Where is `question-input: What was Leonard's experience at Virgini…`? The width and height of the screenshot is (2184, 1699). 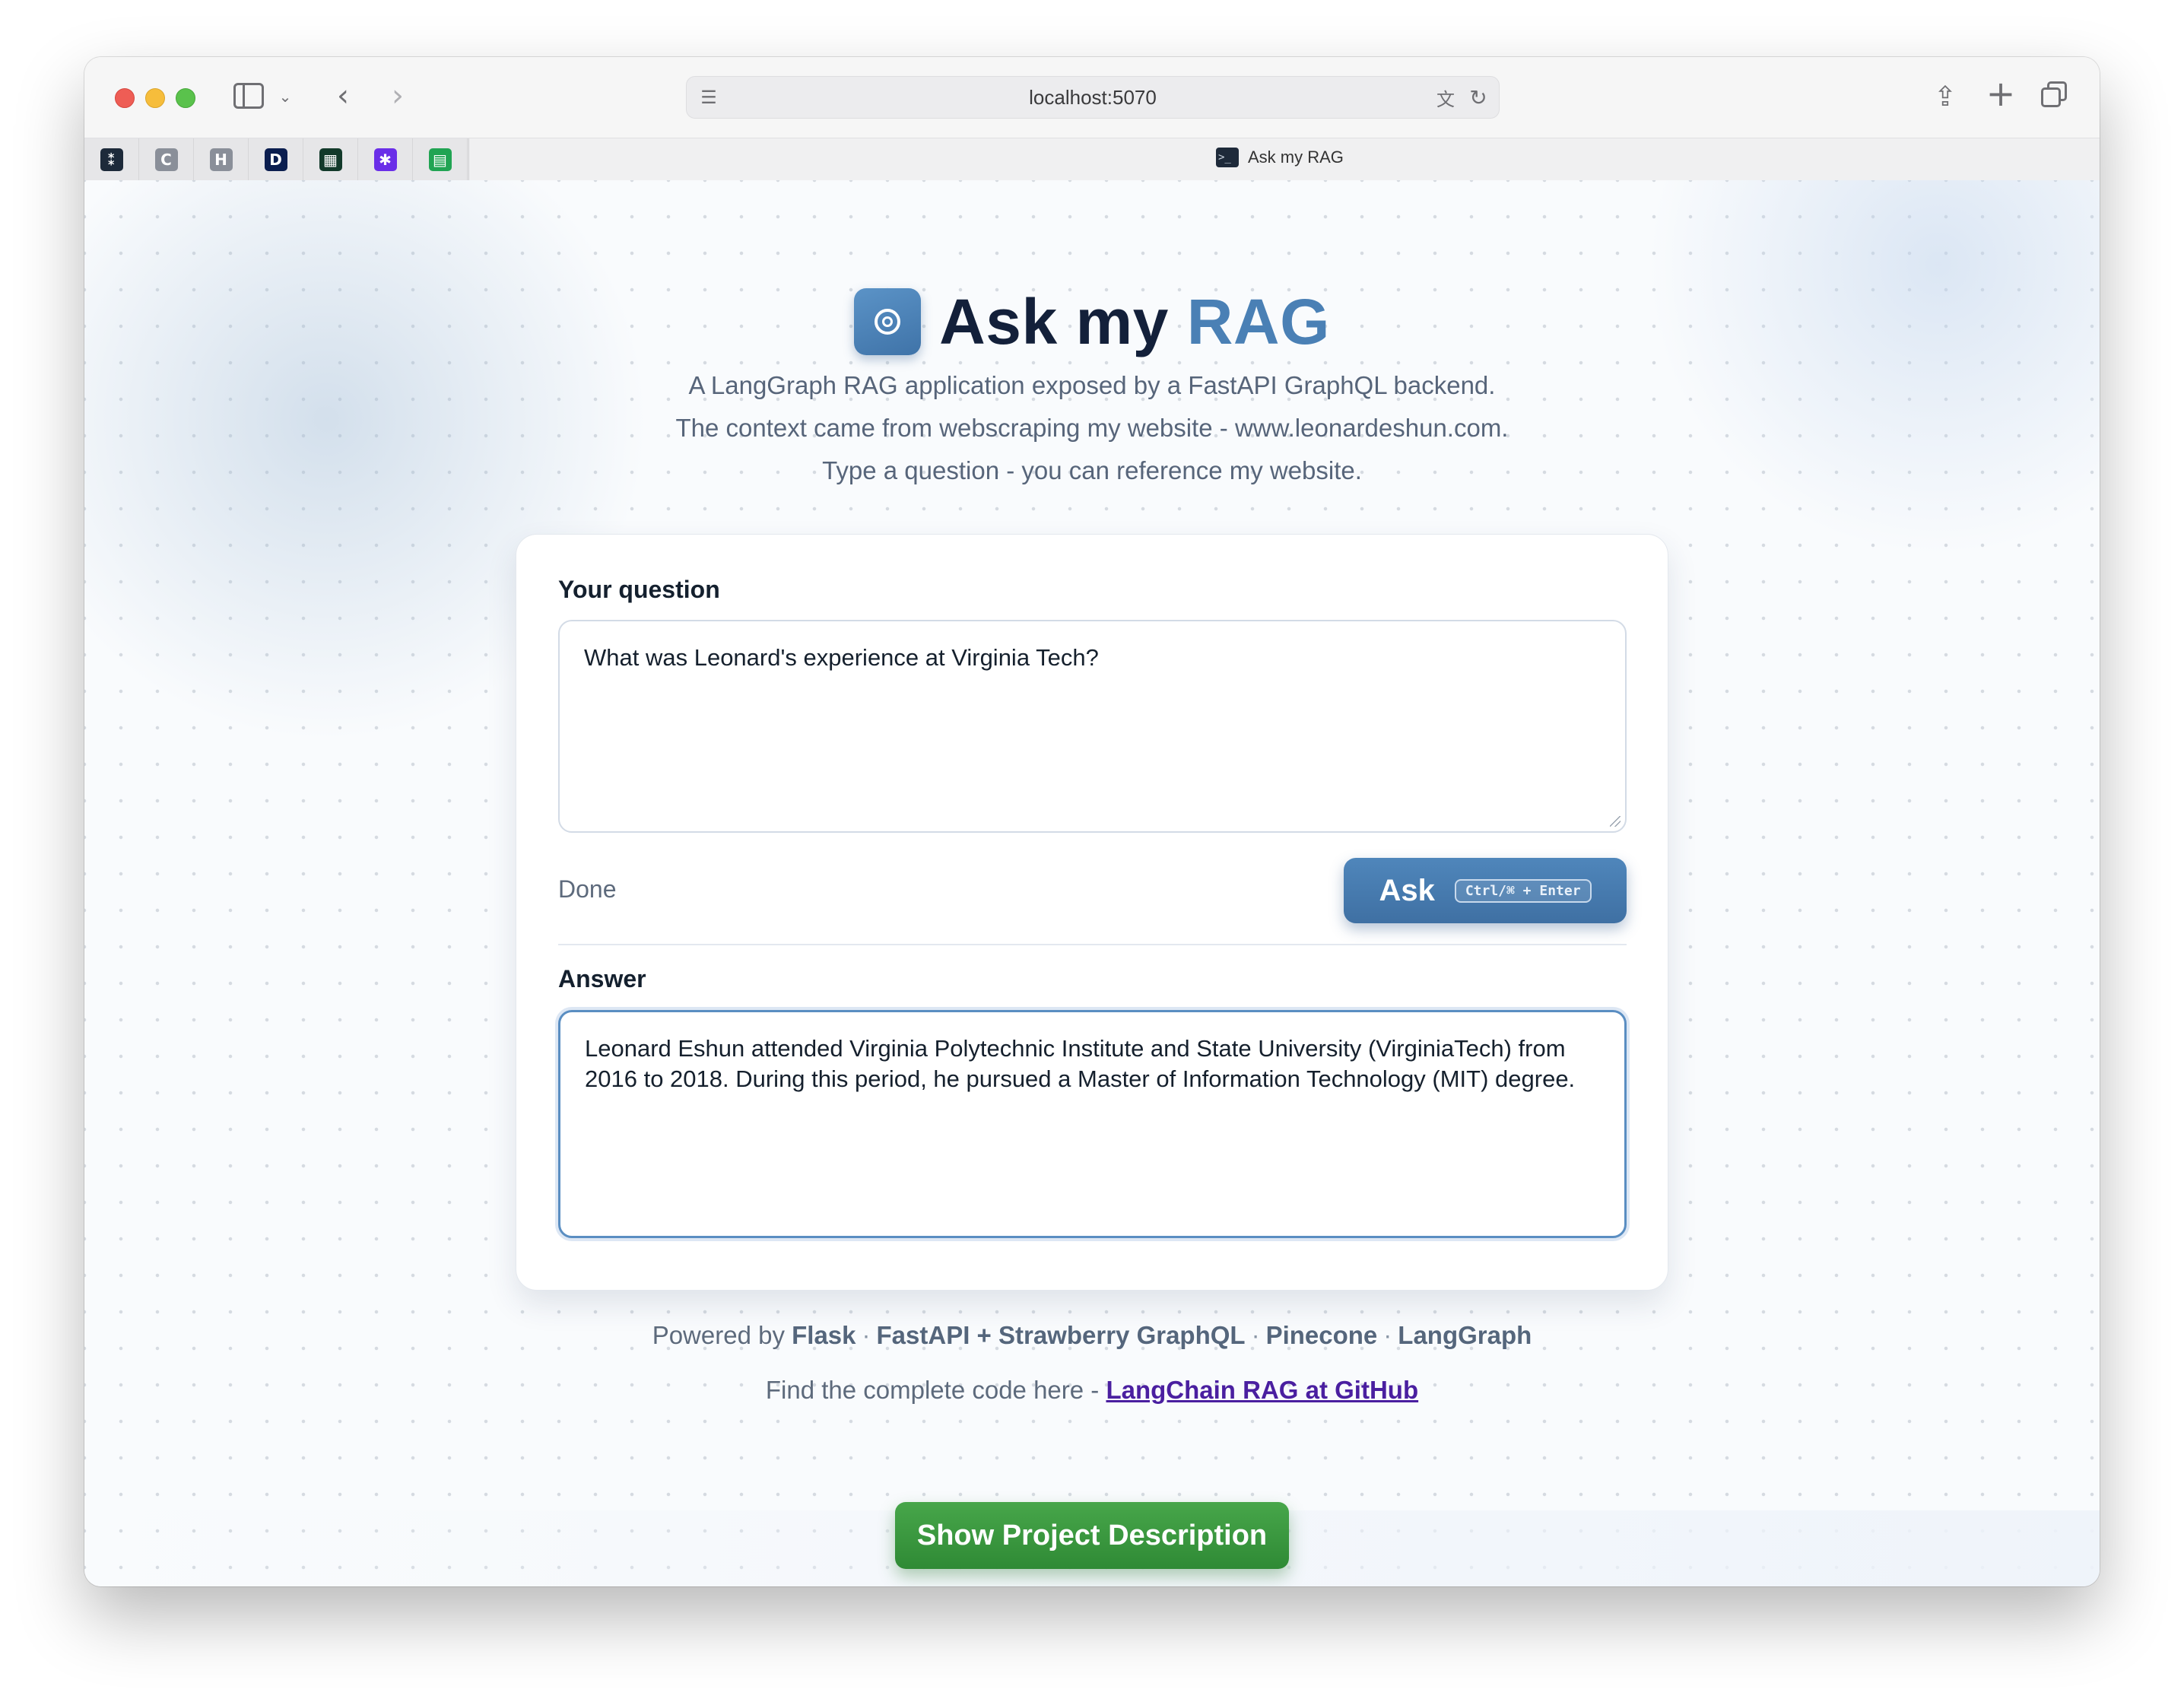 question-input: What was Leonard's experience at Virgini… is located at coordinates (1092, 727).